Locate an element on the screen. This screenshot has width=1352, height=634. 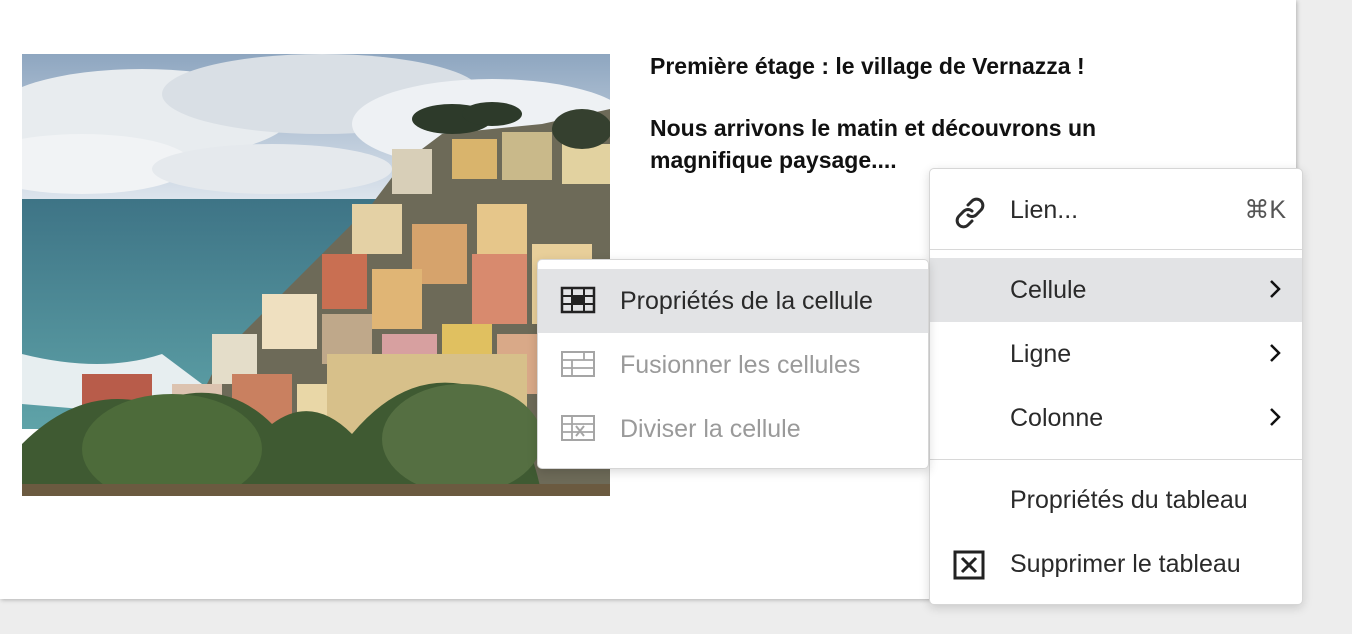
menu-item-column: Colonne is located at coordinates (1116, 418).